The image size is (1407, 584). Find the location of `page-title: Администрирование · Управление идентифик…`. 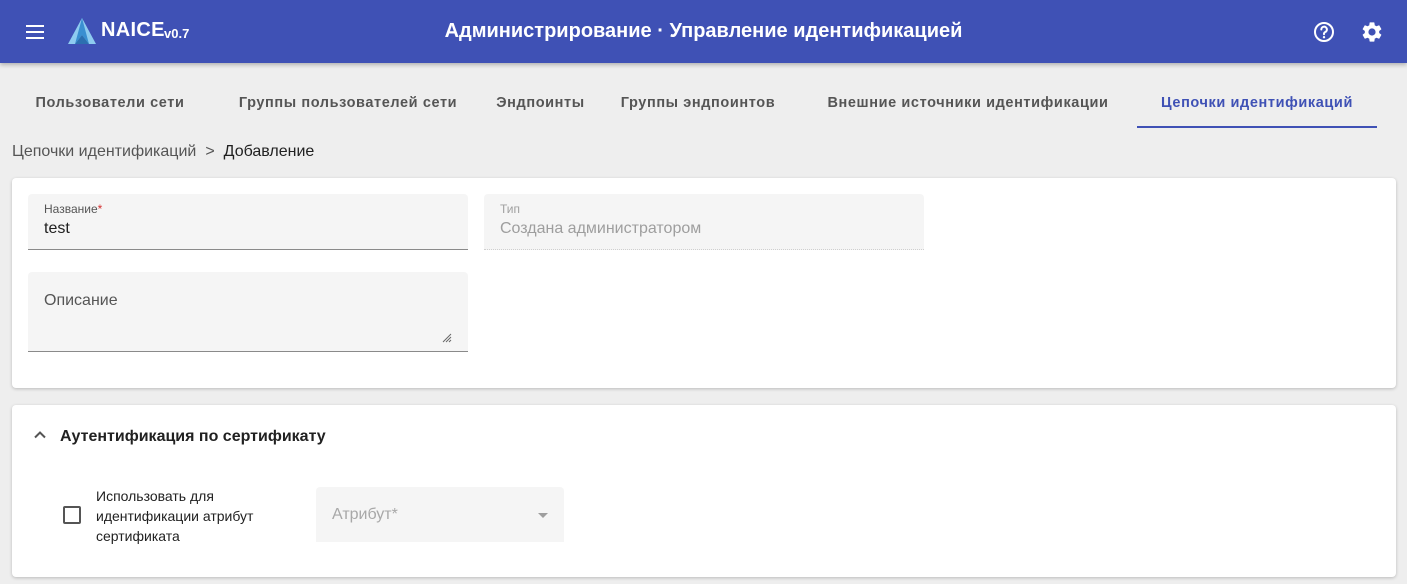

page-title: Администрирование · Управление идентифик… is located at coordinates (703, 31).